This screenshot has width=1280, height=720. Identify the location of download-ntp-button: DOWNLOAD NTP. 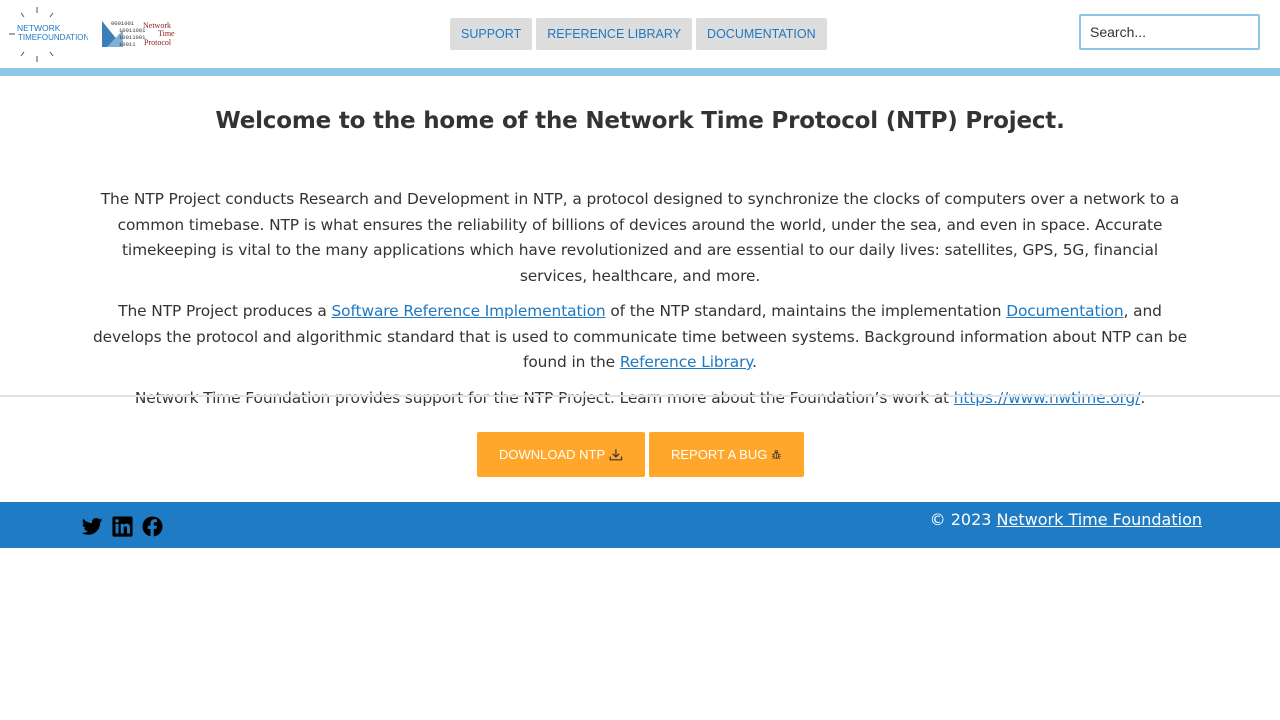
(561, 454).